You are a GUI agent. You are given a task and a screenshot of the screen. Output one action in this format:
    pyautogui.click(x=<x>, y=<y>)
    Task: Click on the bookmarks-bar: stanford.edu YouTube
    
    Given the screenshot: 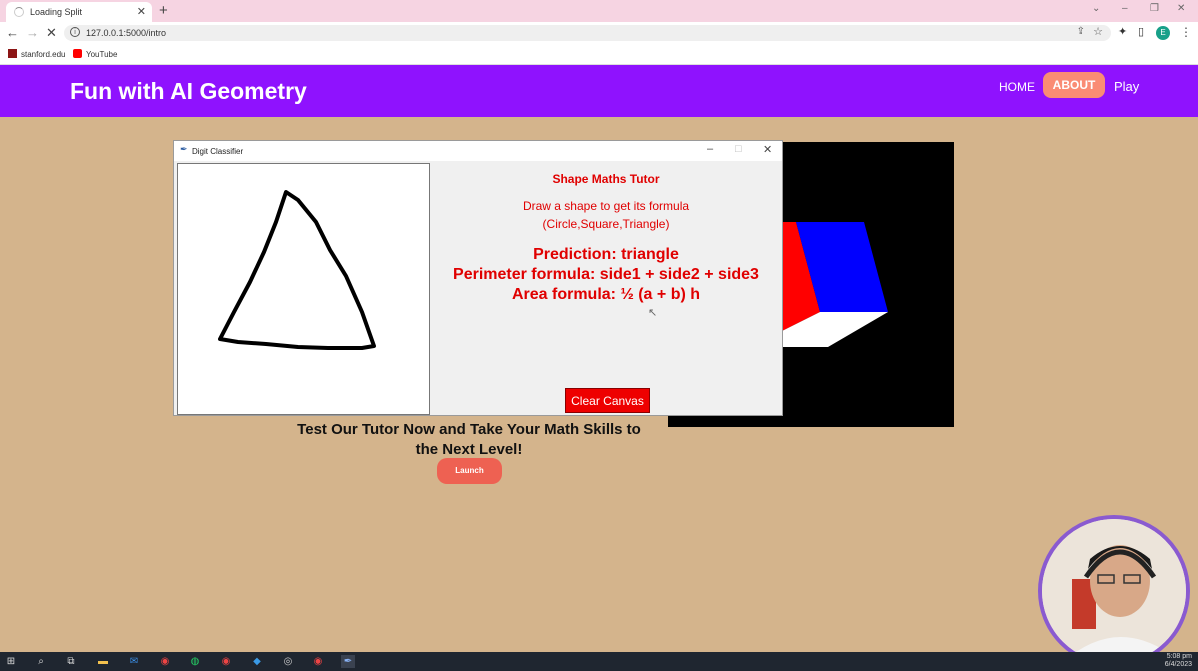 What is the action you would take?
    pyautogui.click(x=599, y=54)
    